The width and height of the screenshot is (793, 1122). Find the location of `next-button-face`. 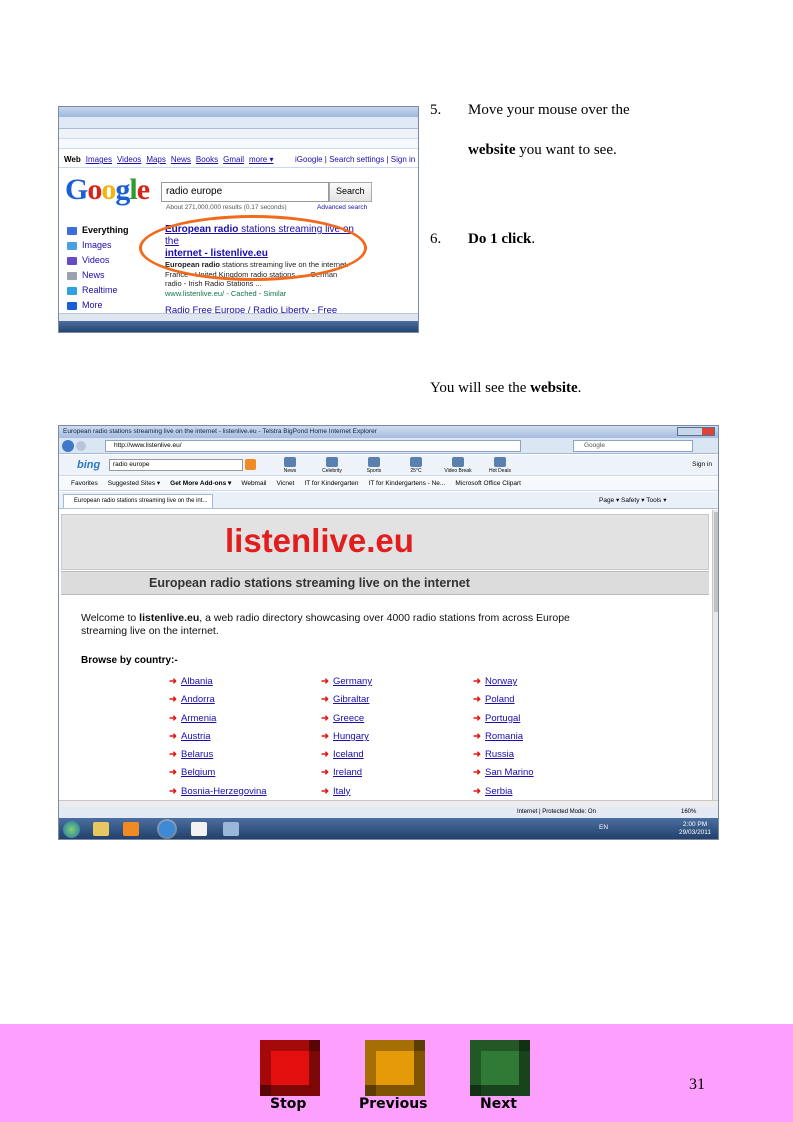

next-button-face is located at coordinates (500, 1068).